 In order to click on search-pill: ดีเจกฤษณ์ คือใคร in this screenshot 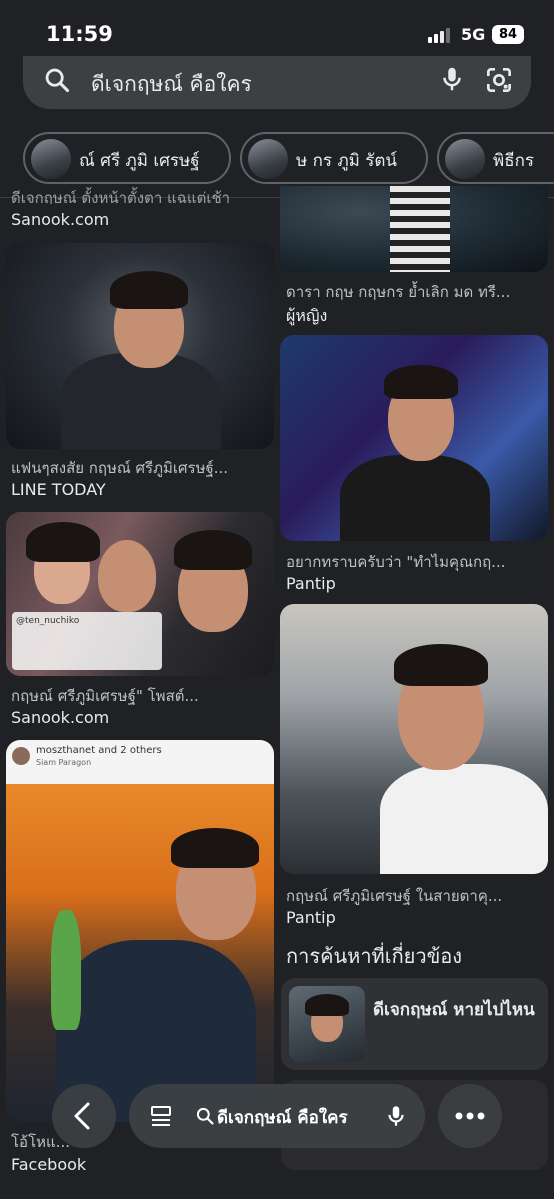, I will do `click(277, 1116)`.